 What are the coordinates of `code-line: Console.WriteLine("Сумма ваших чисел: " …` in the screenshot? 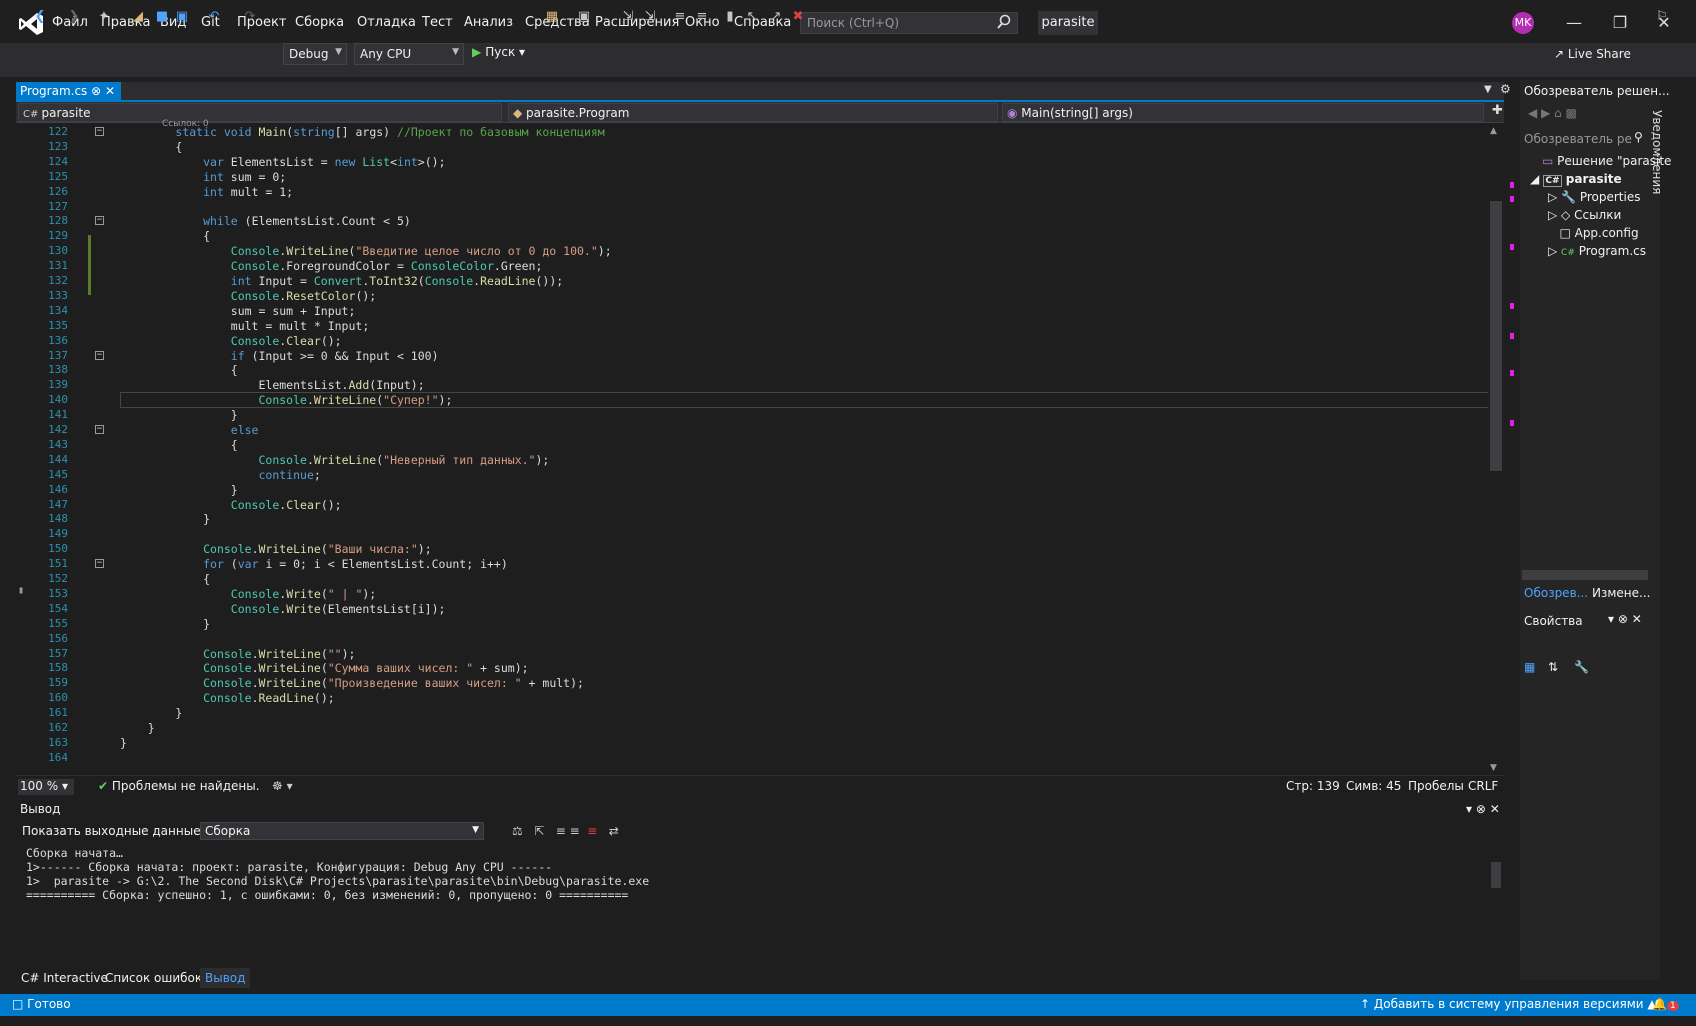 It's located at (324, 668).